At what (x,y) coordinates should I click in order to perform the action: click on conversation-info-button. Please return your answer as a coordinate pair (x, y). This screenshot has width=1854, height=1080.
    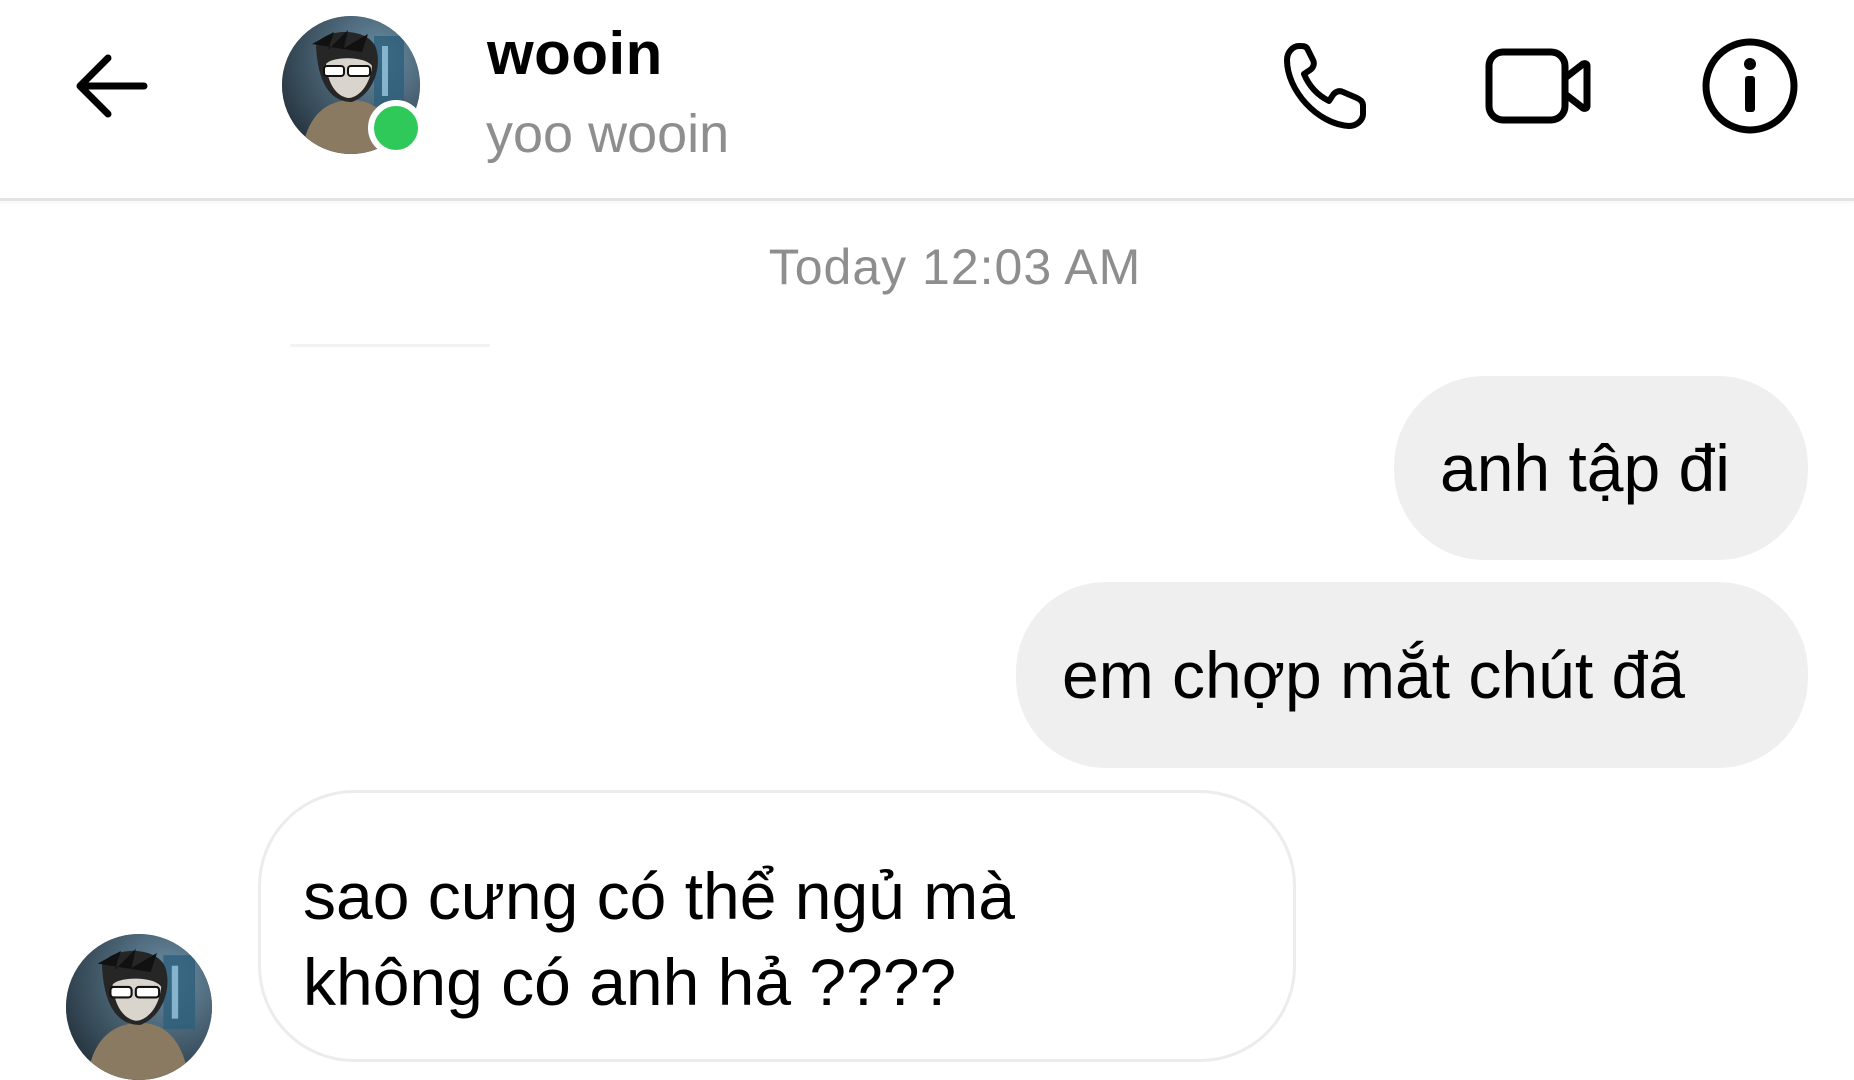
    Looking at the image, I should click on (1750, 86).